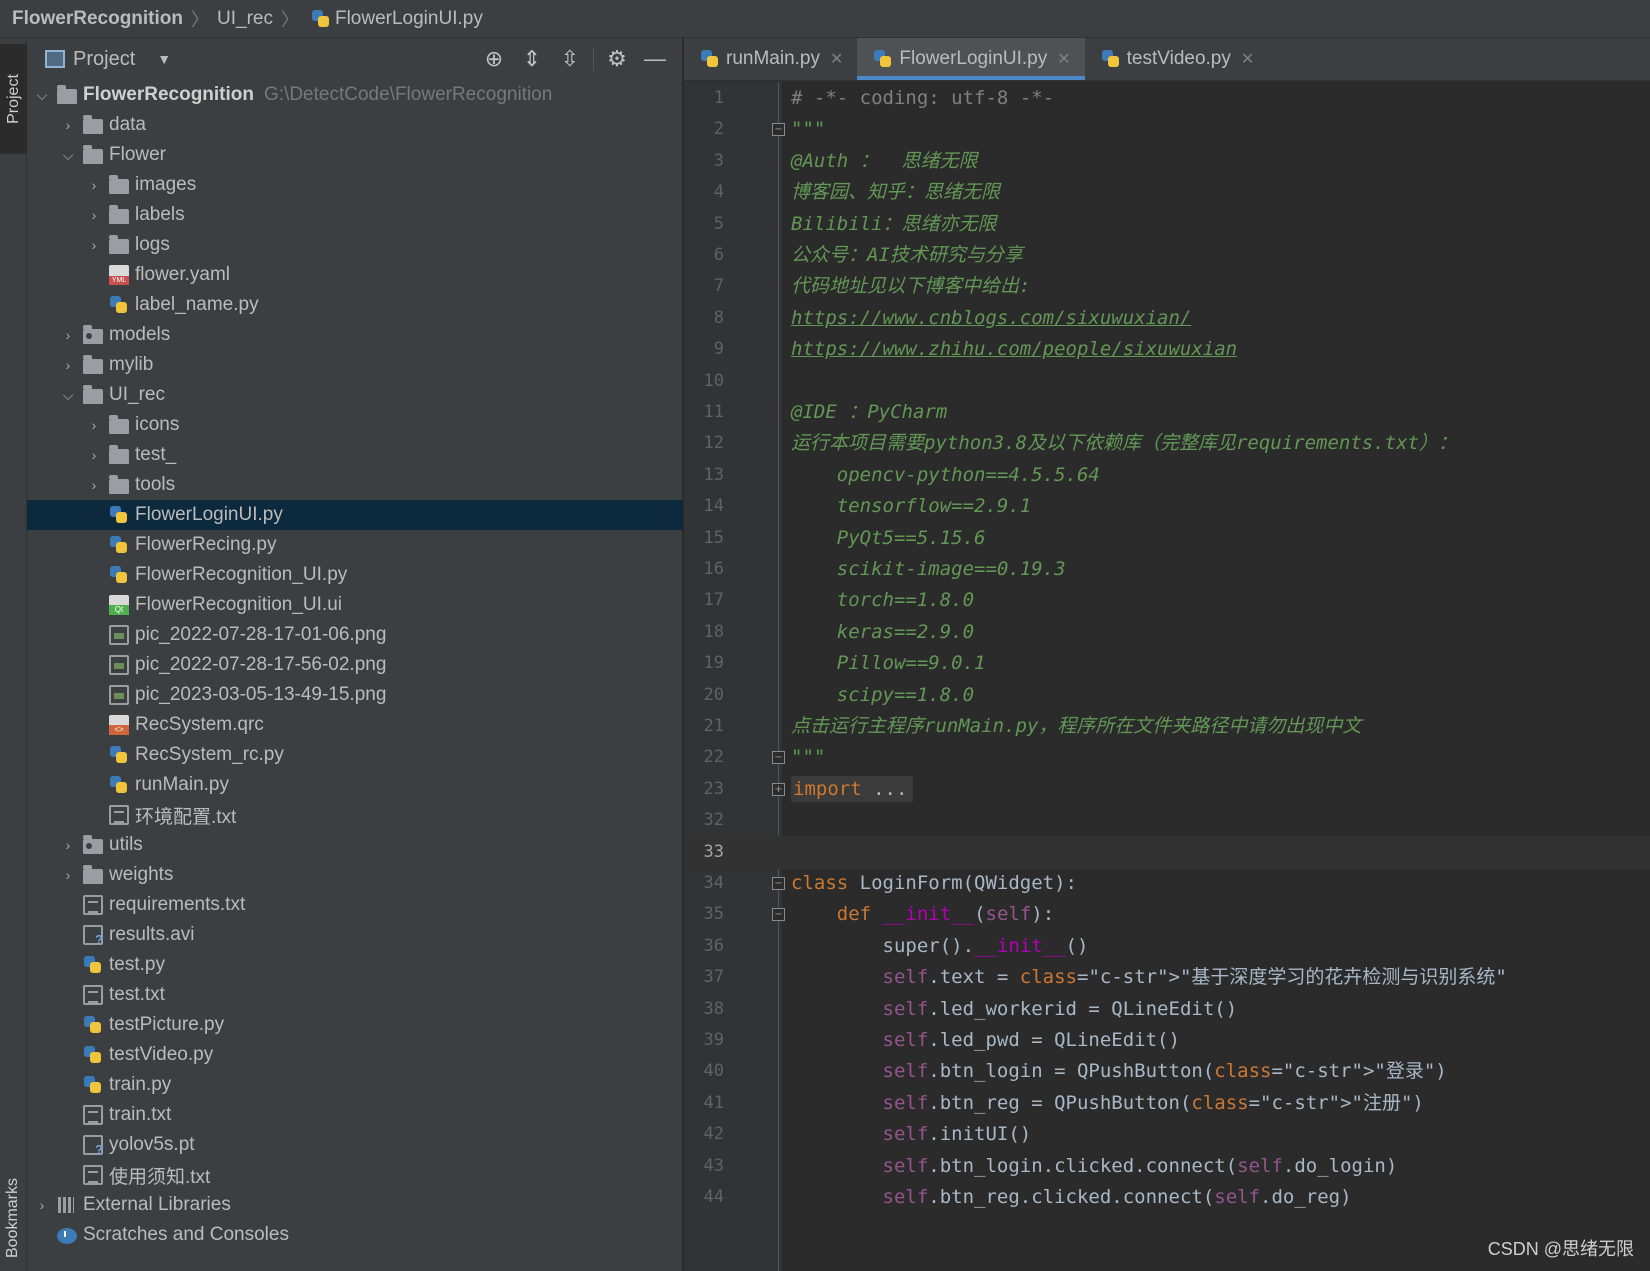  I want to click on tree-item-file: testVideo.py, so click(355, 1055).